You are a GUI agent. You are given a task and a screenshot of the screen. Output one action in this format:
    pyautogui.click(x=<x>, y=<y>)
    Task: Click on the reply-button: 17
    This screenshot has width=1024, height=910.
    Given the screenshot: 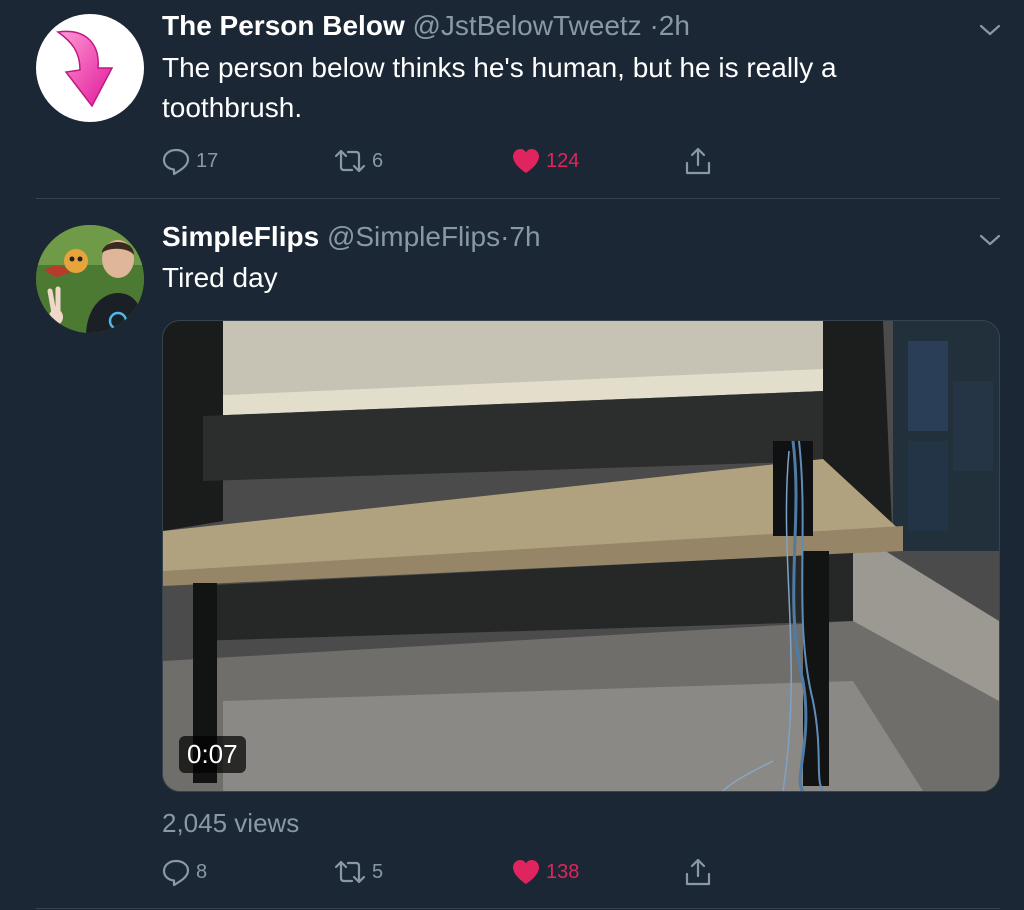 What is the action you would take?
    pyautogui.click(x=189, y=161)
    